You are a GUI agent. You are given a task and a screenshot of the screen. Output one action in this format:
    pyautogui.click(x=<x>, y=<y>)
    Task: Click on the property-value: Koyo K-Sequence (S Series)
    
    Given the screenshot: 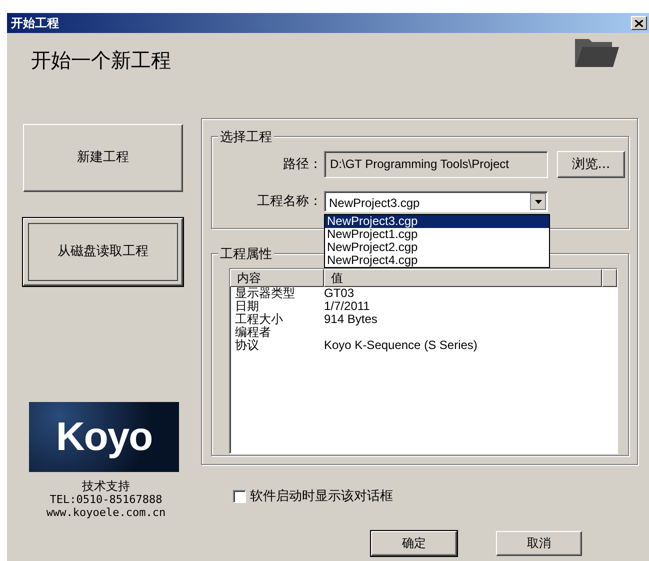 What is the action you would take?
    pyautogui.click(x=401, y=345)
    